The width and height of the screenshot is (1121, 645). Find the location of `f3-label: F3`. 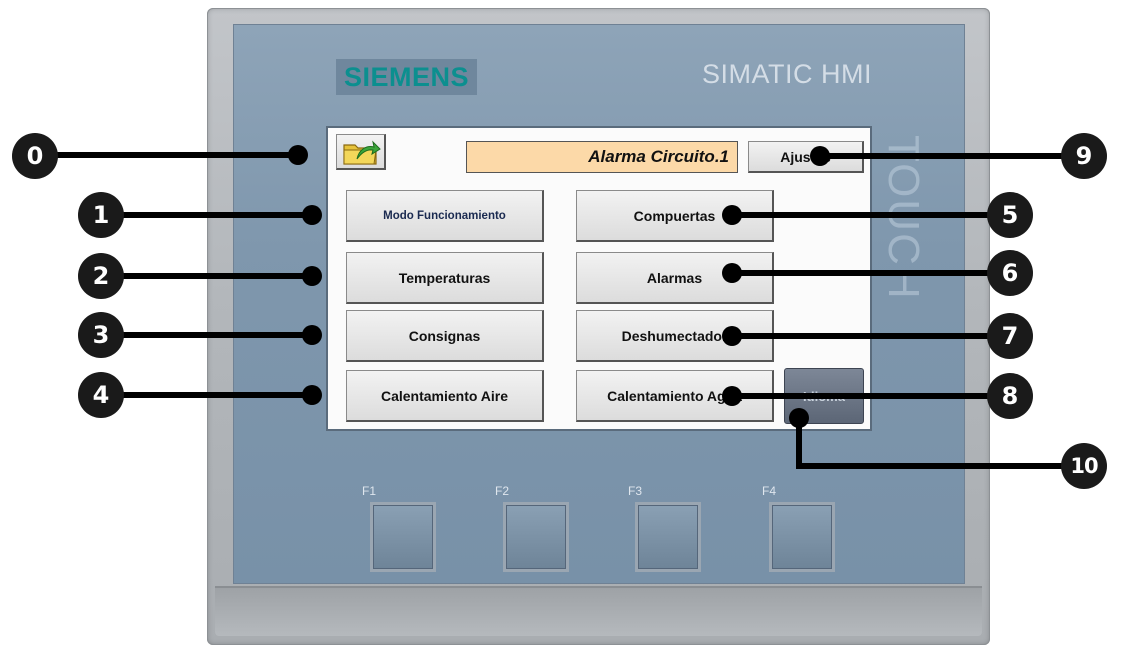

f3-label: F3 is located at coordinates (635, 491).